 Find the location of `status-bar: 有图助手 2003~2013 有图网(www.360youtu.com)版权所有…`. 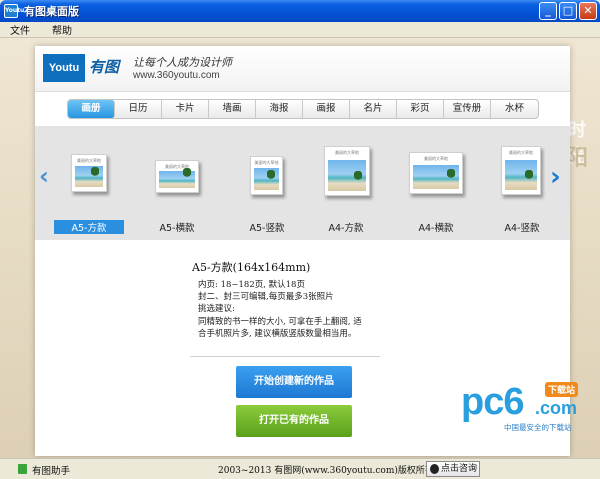

status-bar: 有图助手 2003~2013 有图网(www.360youtu.com)版权所有… is located at coordinates (300, 468).